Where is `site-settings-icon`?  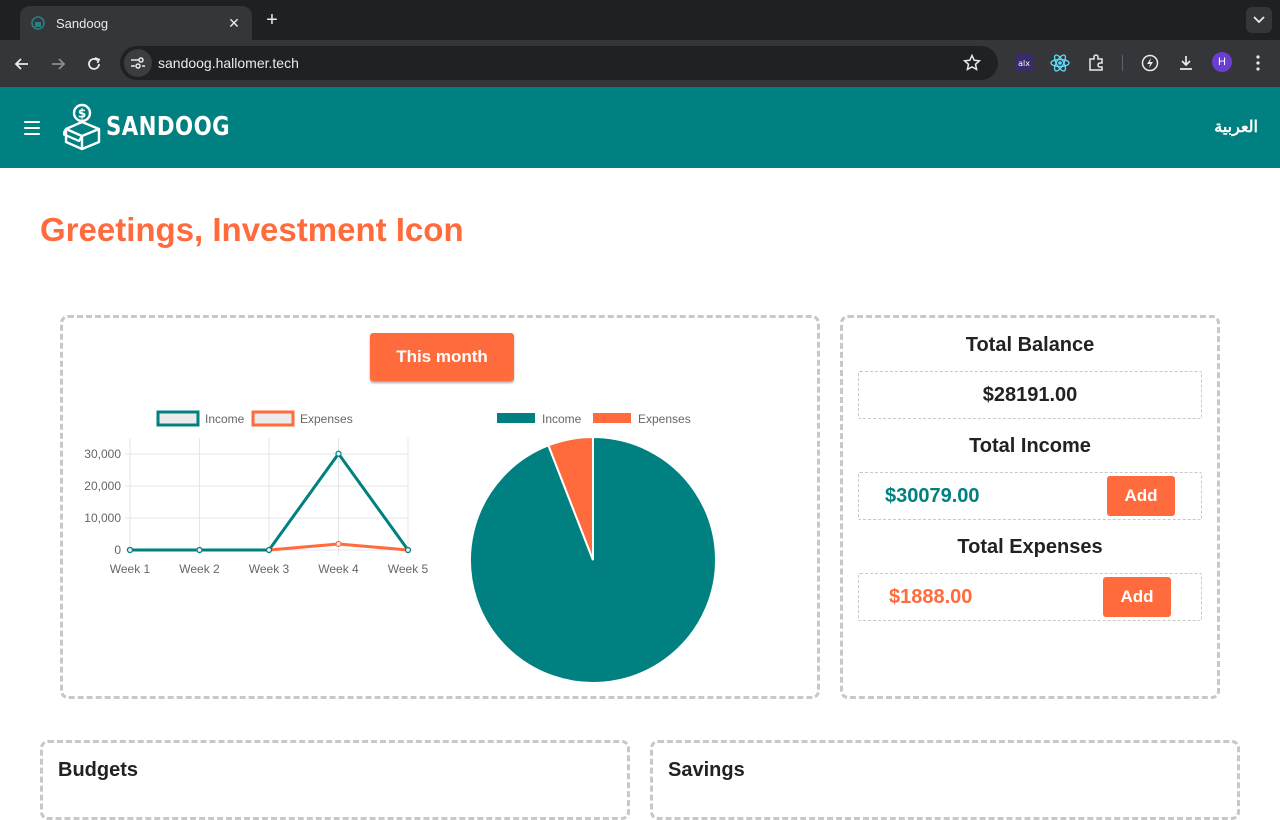
site-settings-icon is located at coordinates (138, 63).